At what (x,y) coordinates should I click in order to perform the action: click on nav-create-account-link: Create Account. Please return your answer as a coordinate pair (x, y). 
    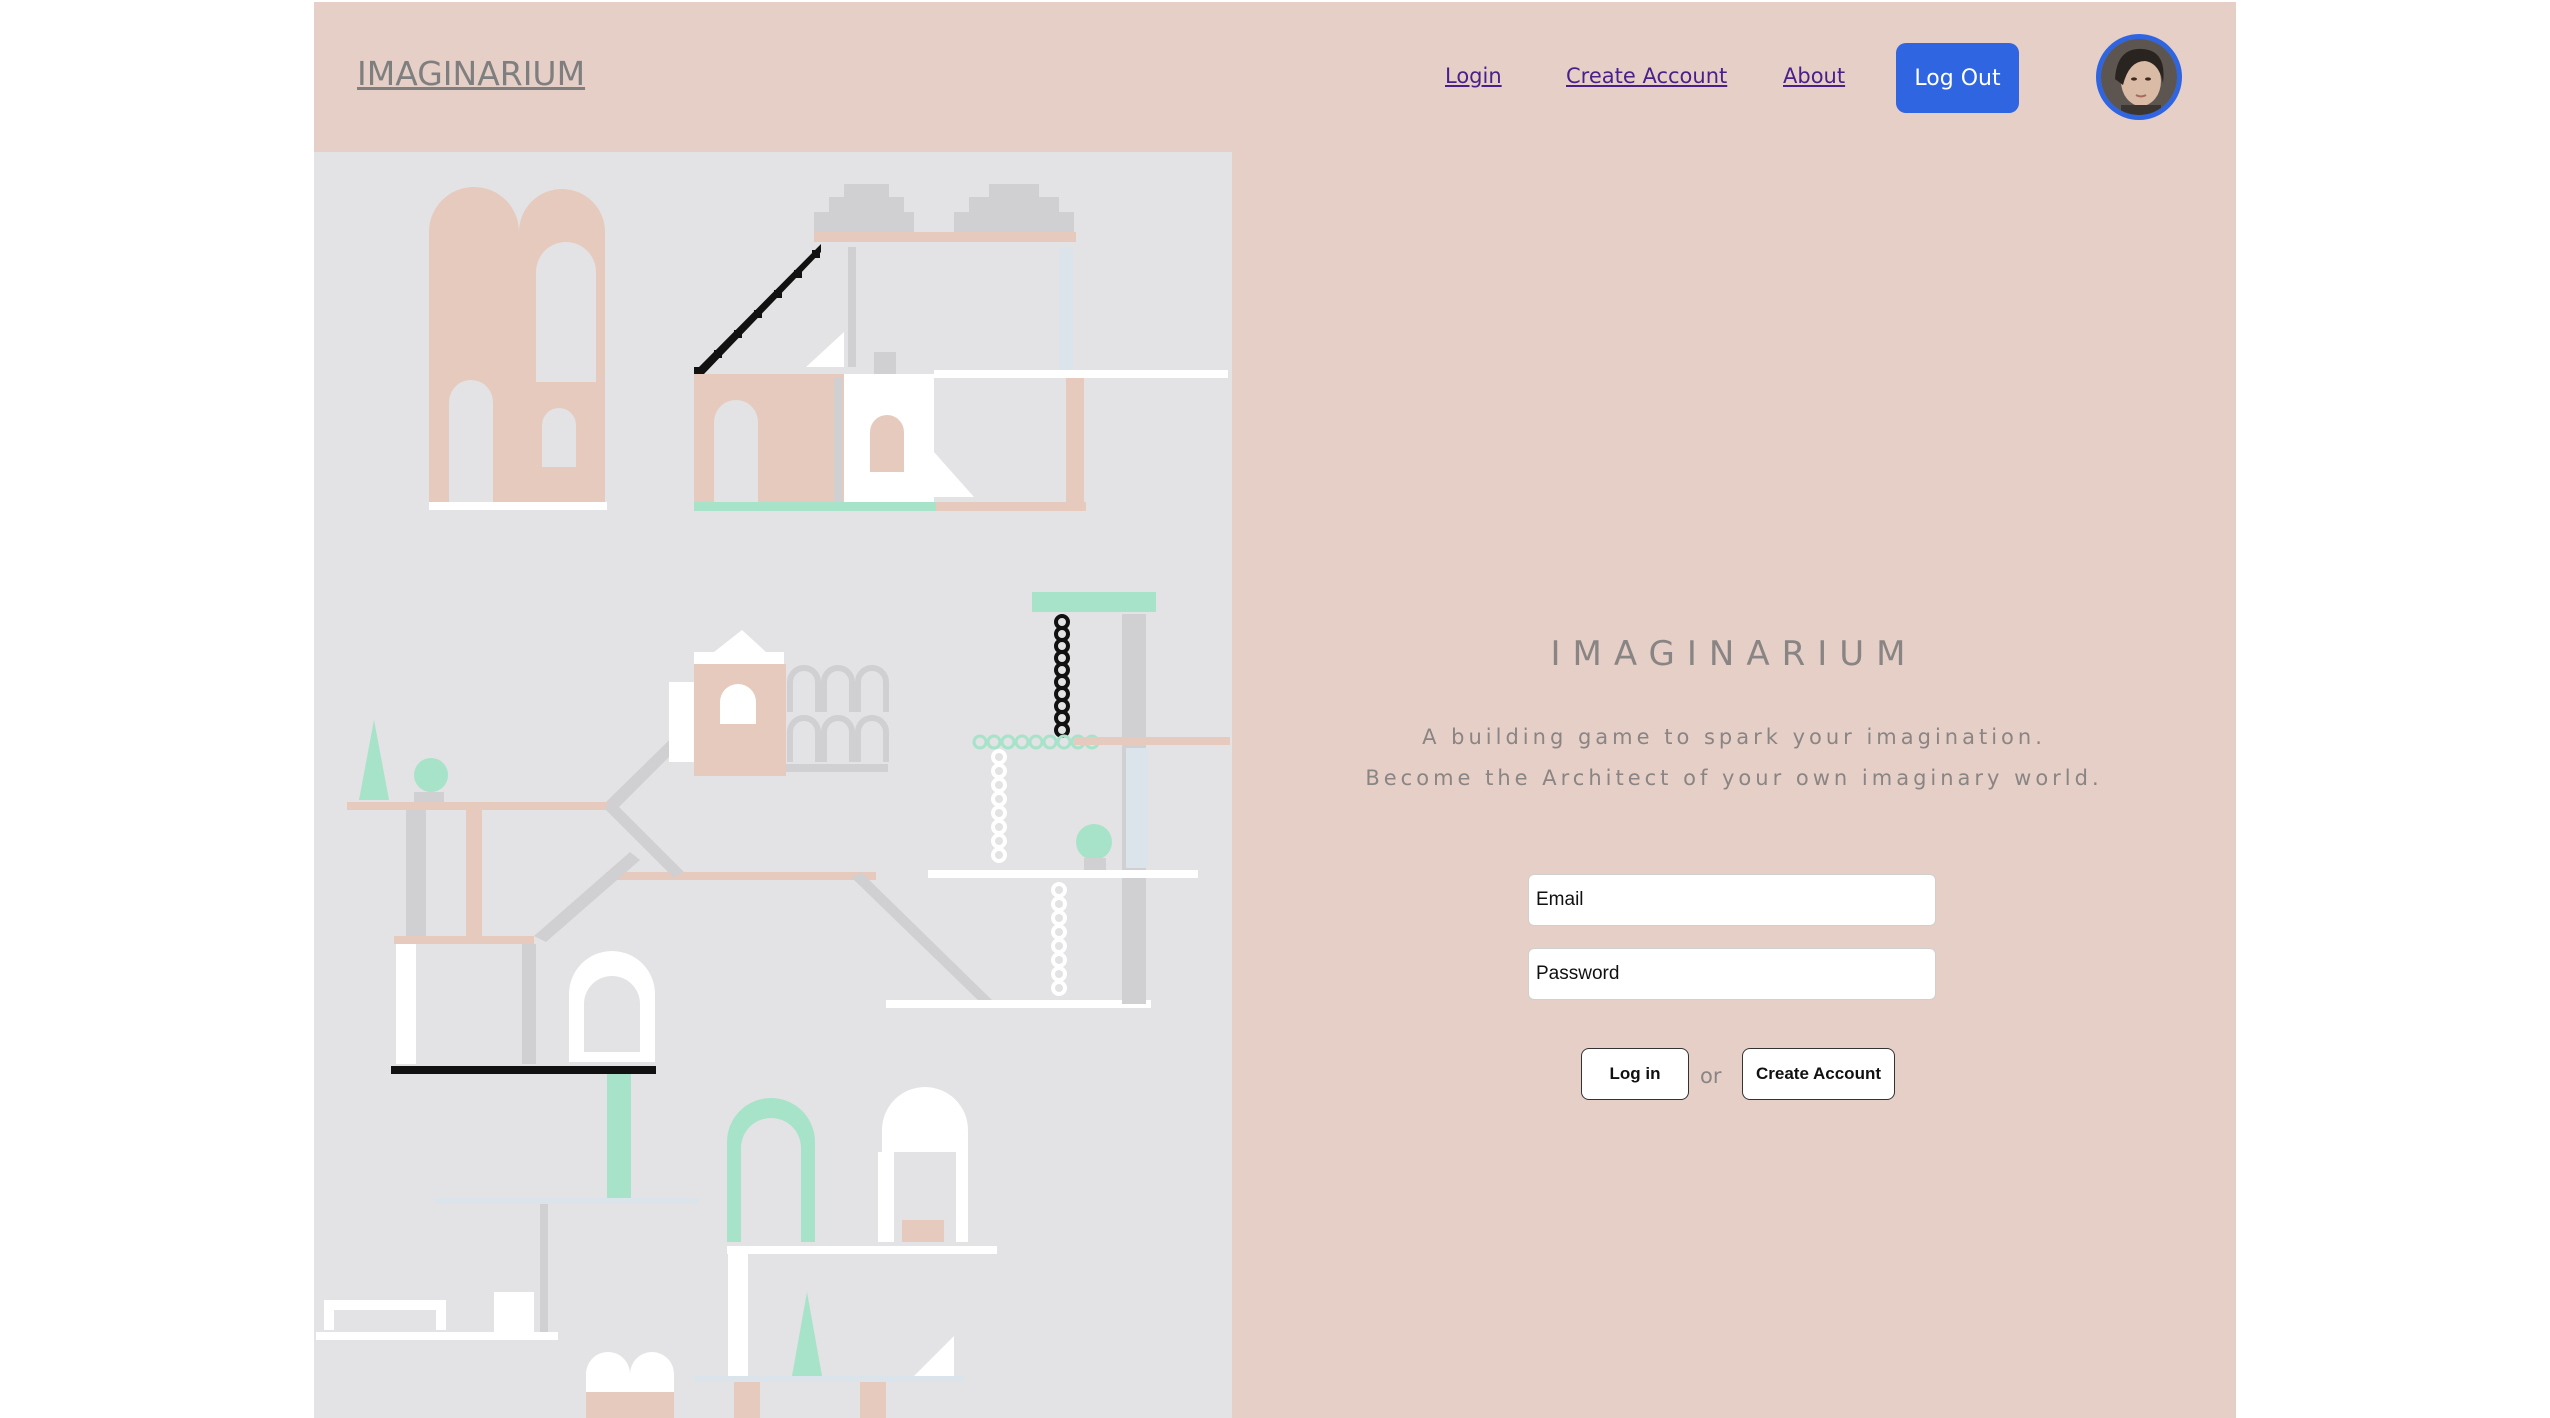
    Looking at the image, I should click on (1646, 76).